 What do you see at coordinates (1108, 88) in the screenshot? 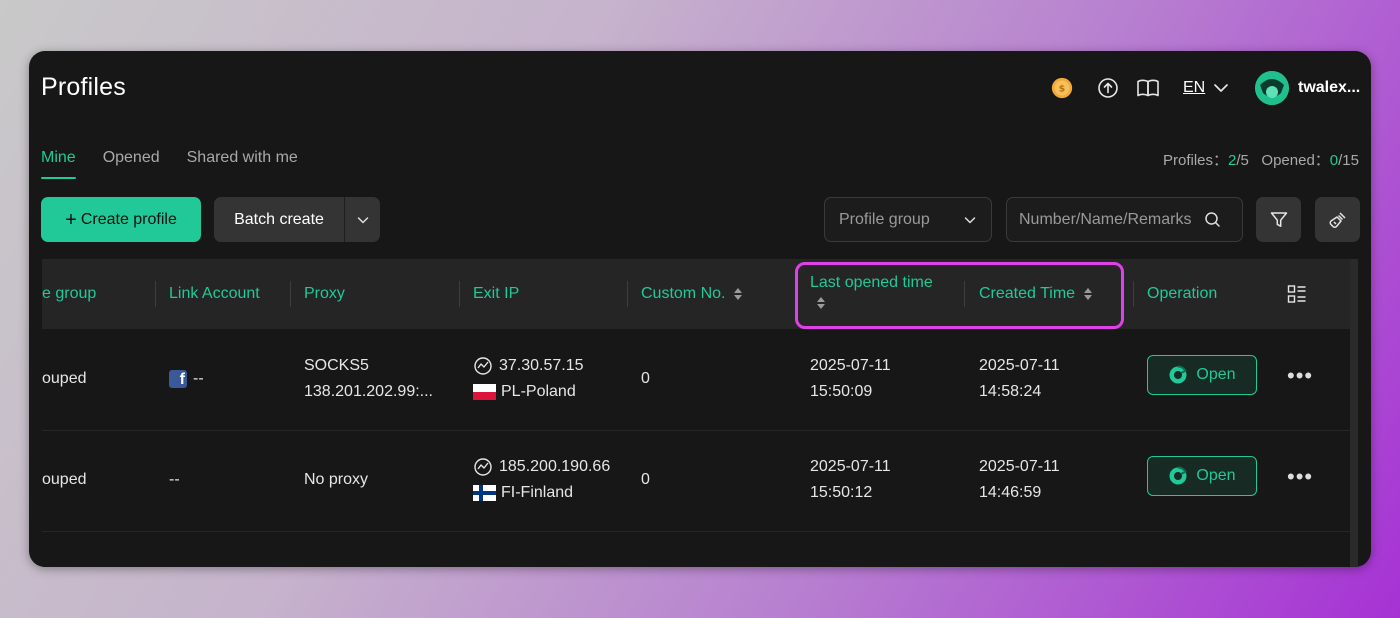
I see `upload-icon` at bounding box center [1108, 88].